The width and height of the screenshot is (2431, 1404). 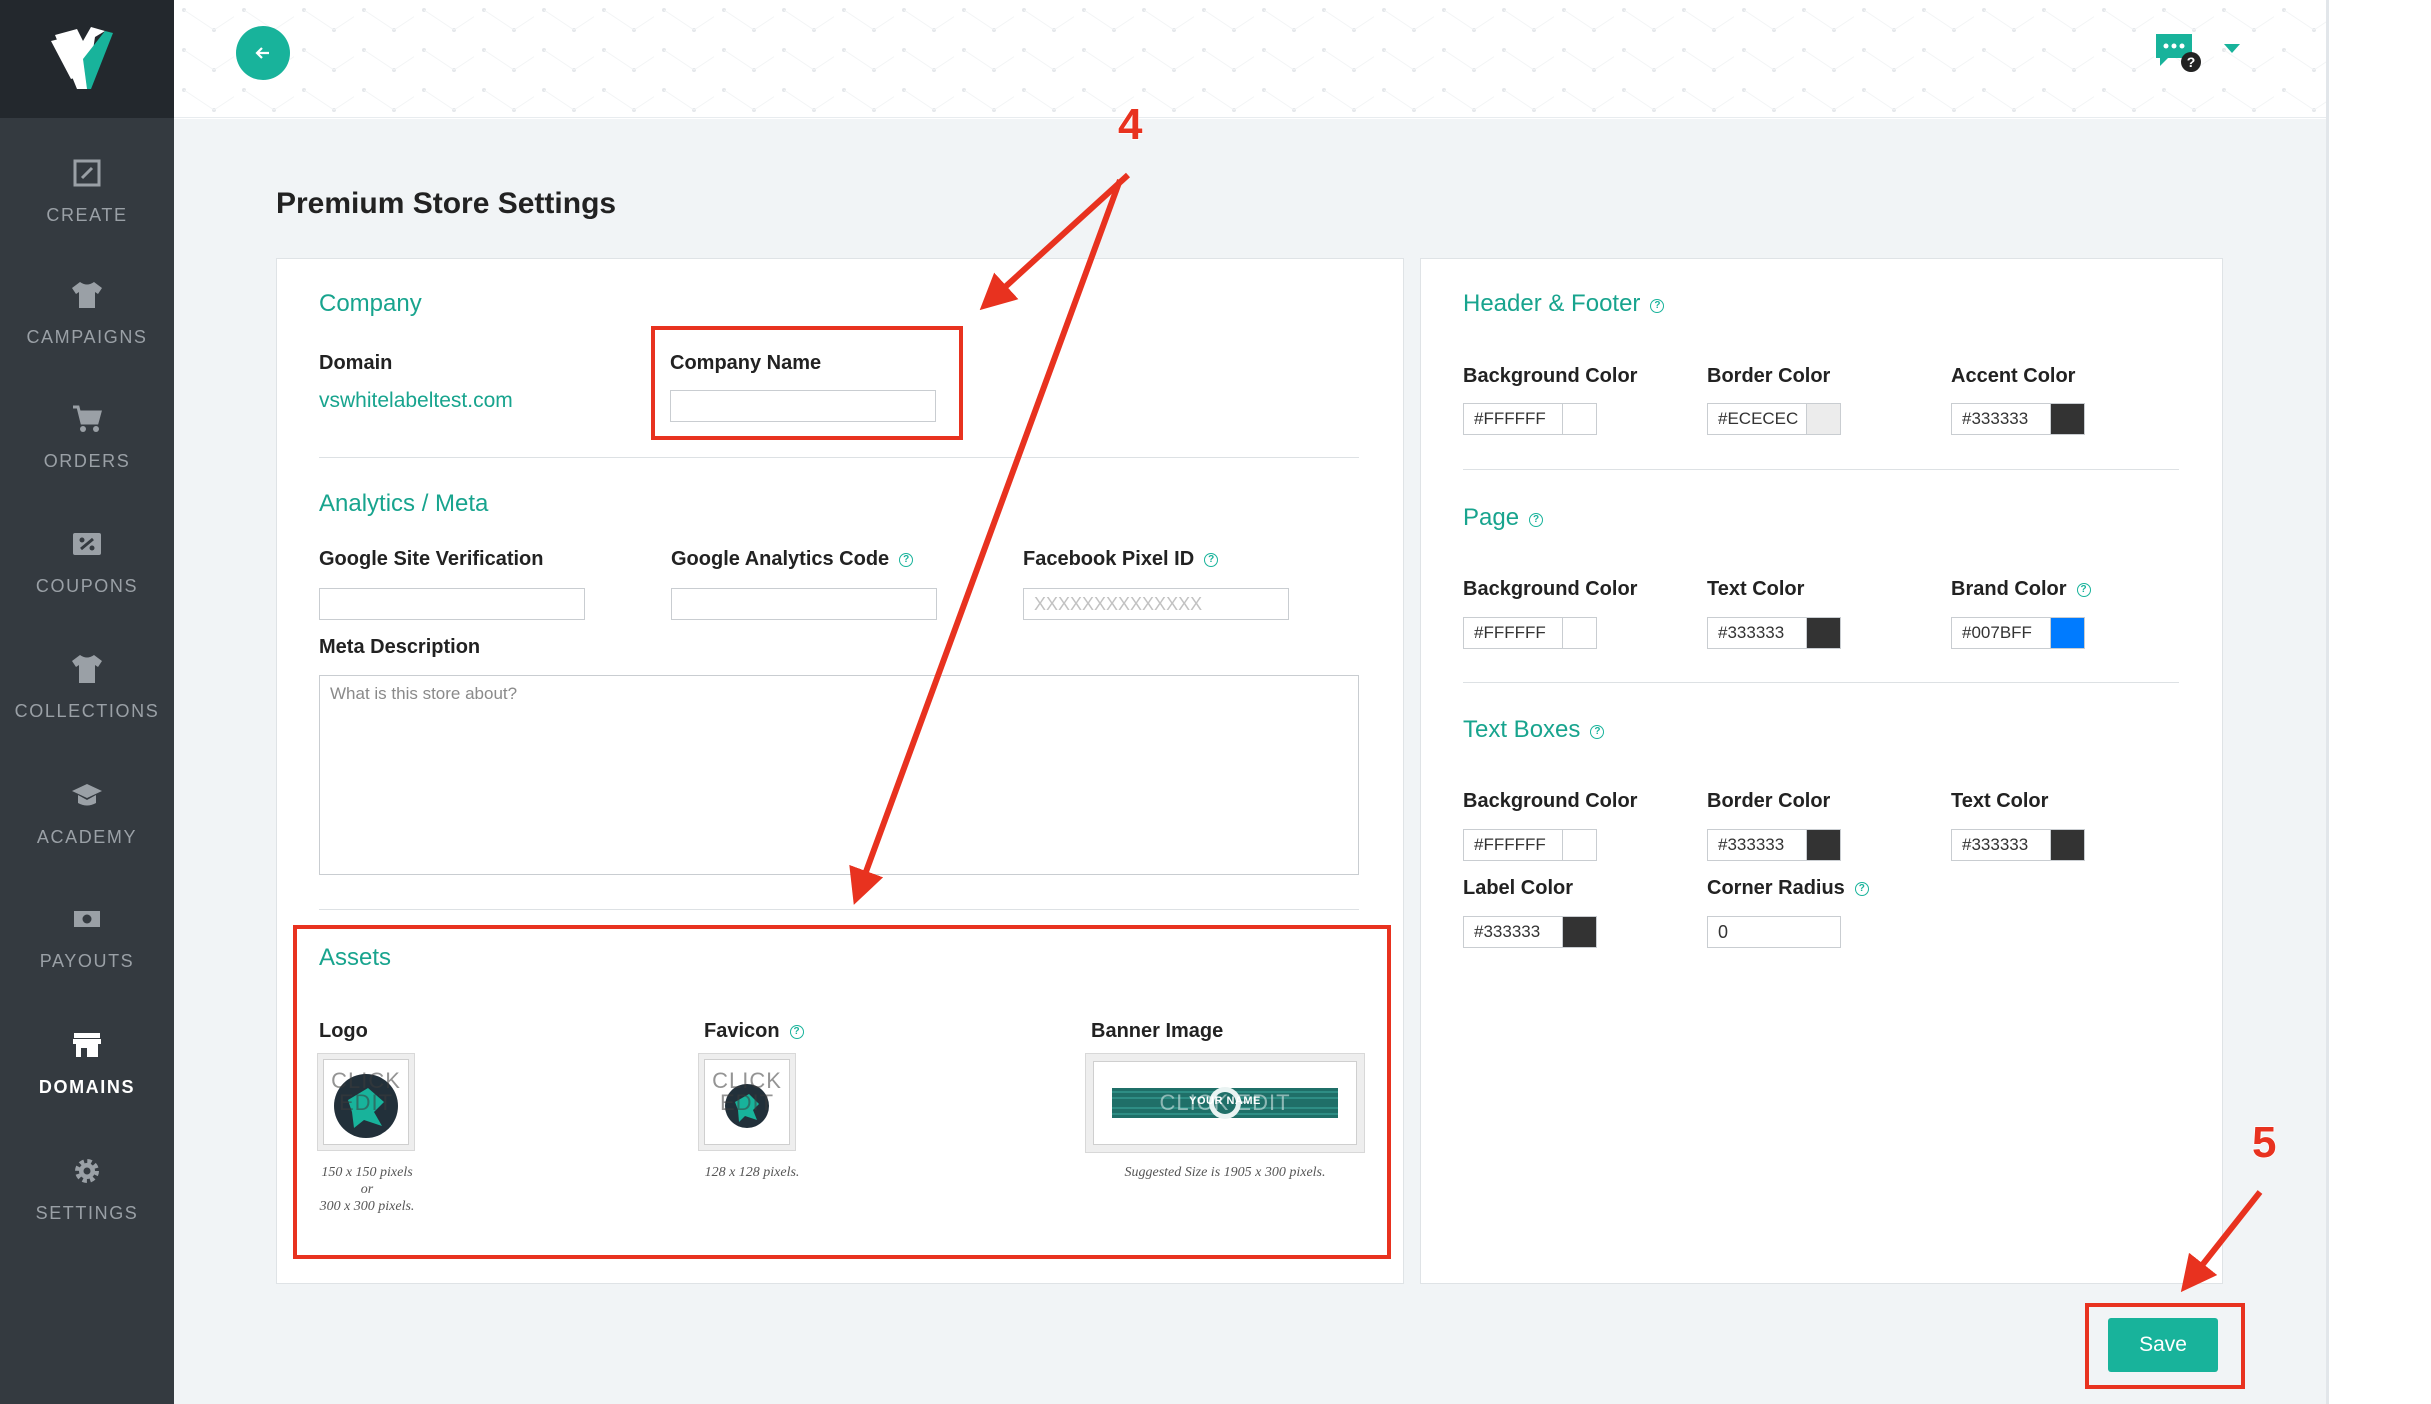 I want to click on page-background-color-label: Background Color, so click(x=1550, y=589).